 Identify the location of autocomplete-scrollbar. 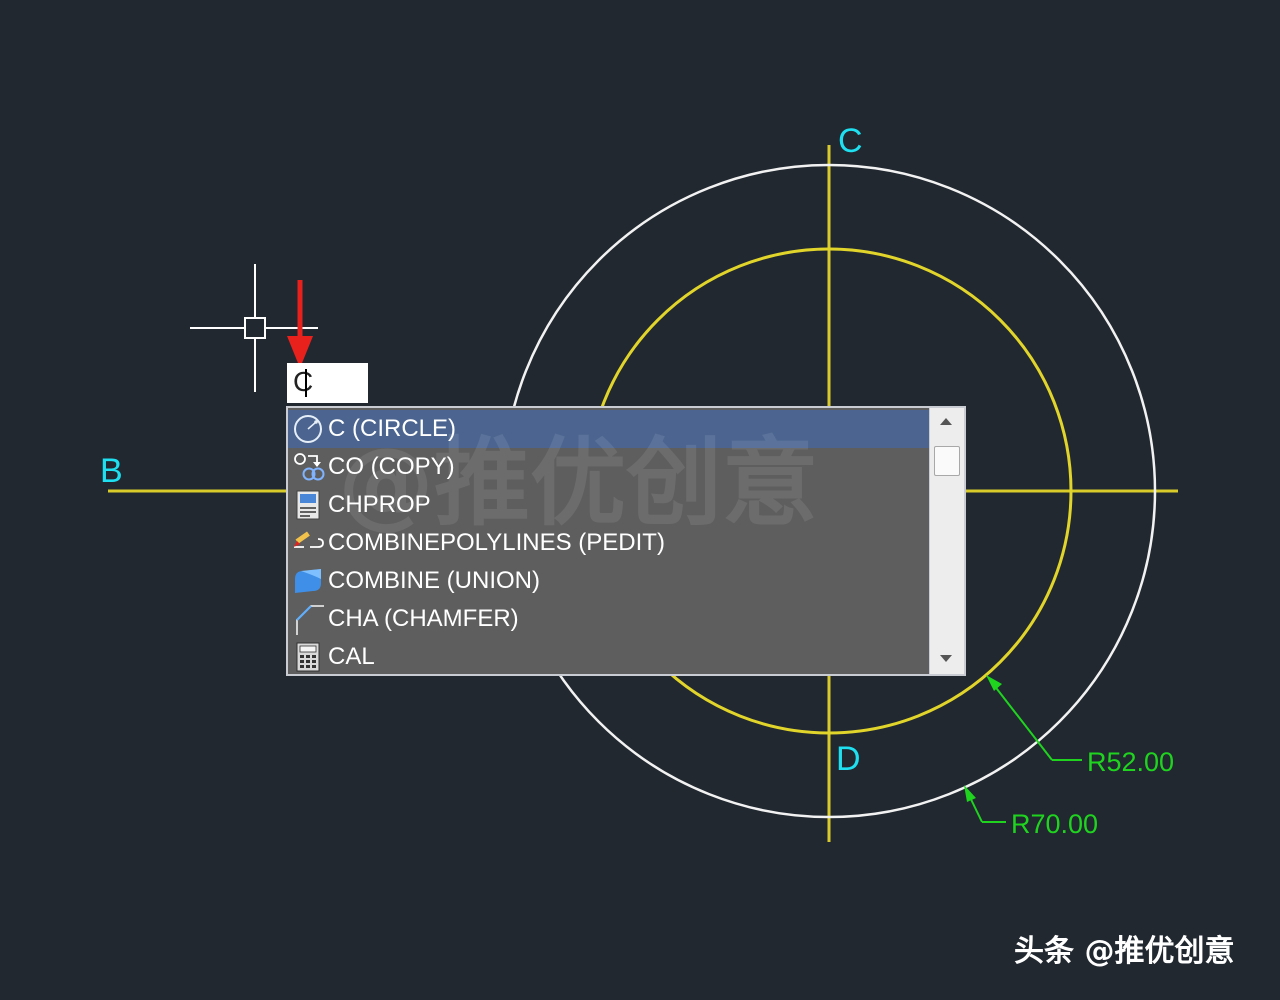
(946, 541).